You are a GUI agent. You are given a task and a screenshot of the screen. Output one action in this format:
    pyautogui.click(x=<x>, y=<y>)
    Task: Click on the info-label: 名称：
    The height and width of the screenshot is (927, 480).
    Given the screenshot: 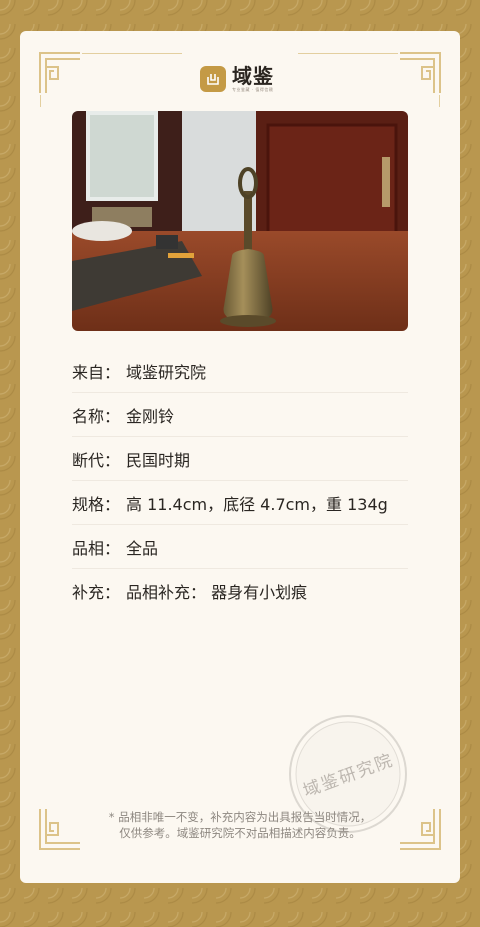 What is the action you would take?
    pyautogui.click(x=96, y=416)
    